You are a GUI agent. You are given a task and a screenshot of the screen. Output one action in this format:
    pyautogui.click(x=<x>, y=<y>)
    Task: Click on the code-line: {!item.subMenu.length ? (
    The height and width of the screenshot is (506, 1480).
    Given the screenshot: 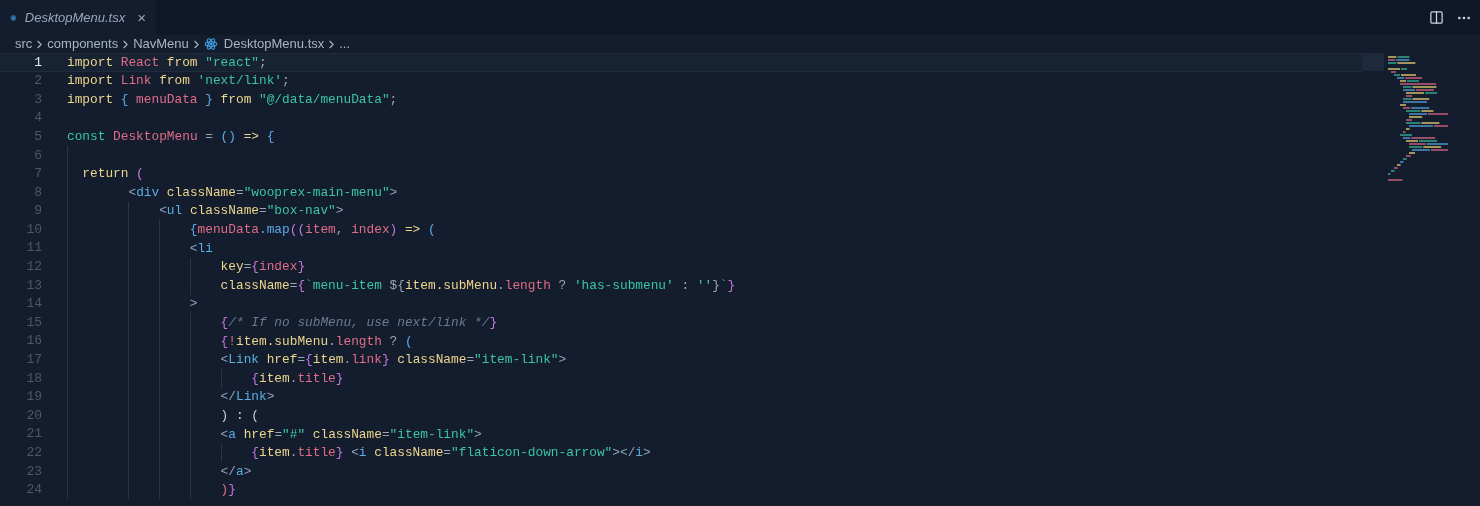 What is the action you would take?
    pyautogui.click(x=316, y=341)
    